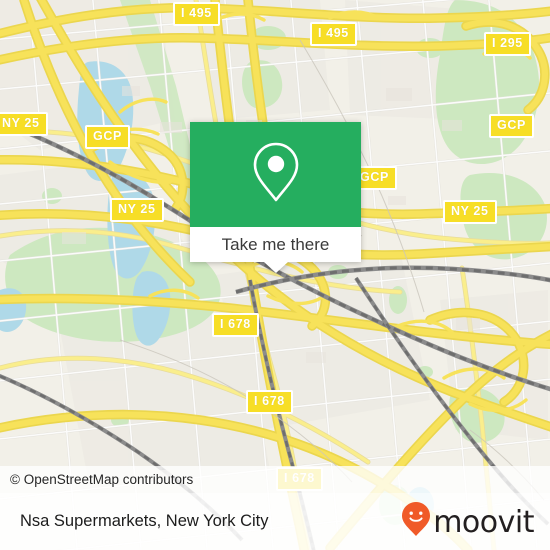 This screenshot has height=550, width=550. I want to click on moovit-wordmark: moovit, so click(483, 522).